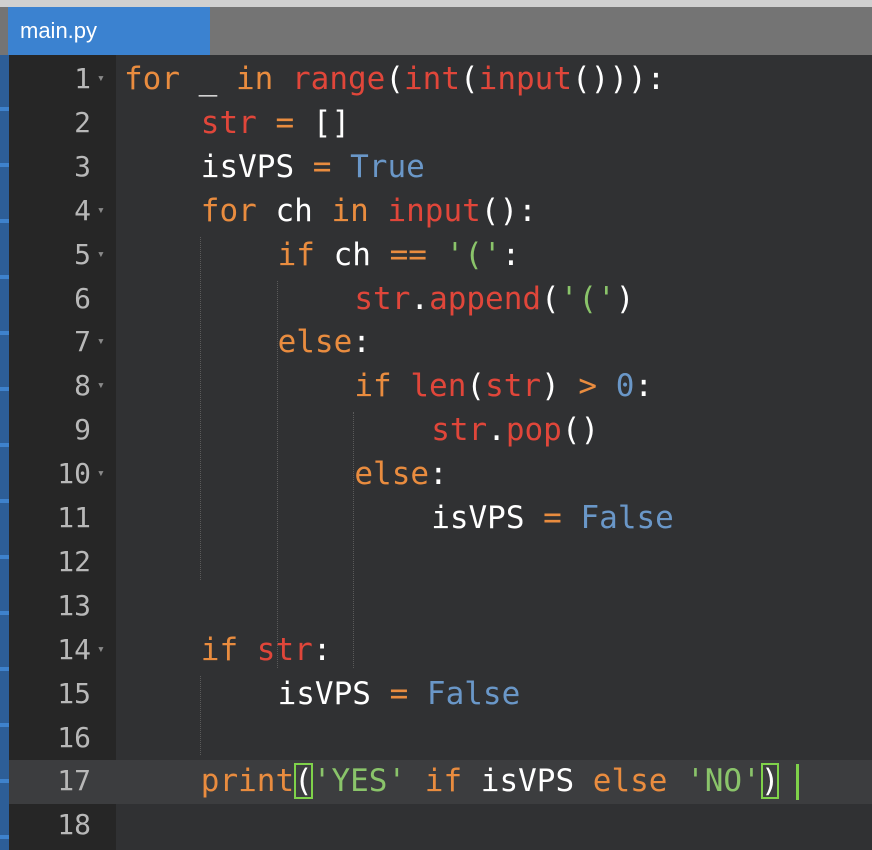 This screenshot has width=872, height=850. Describe the element at coordinates (247, 781) in the screenshot. I see `code-token: print` at that location.